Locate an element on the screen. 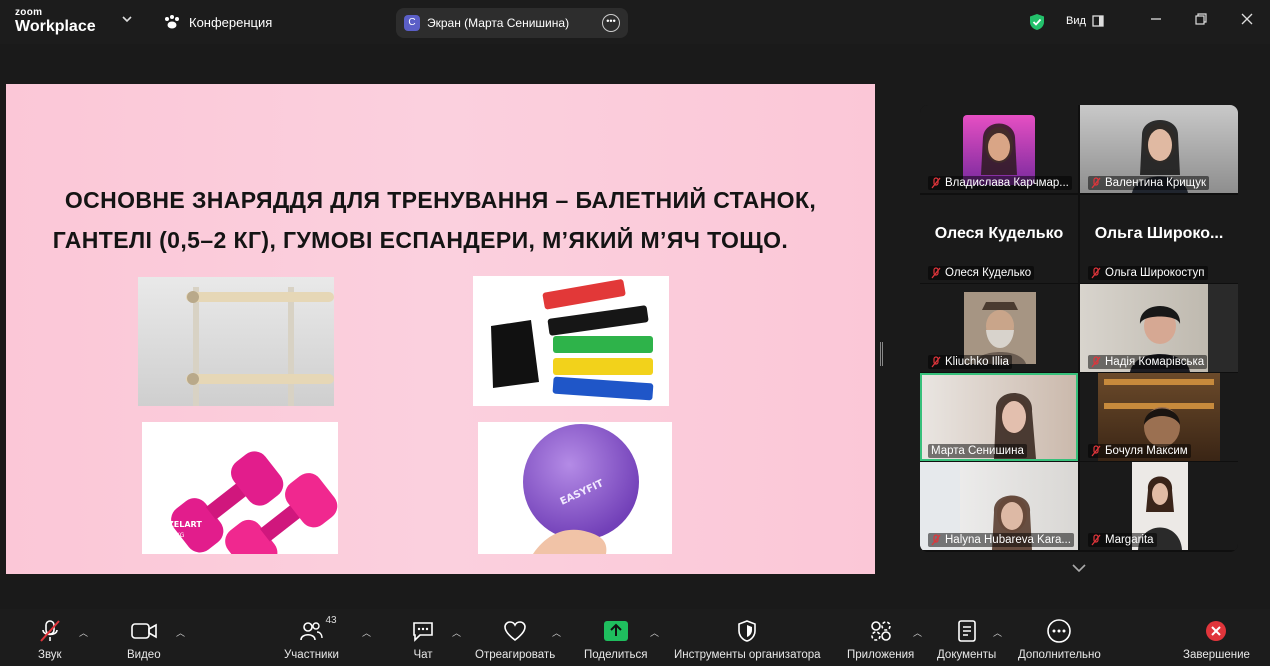  docs-options-caret-icon: ︿ is located at coordinates (997, 632).